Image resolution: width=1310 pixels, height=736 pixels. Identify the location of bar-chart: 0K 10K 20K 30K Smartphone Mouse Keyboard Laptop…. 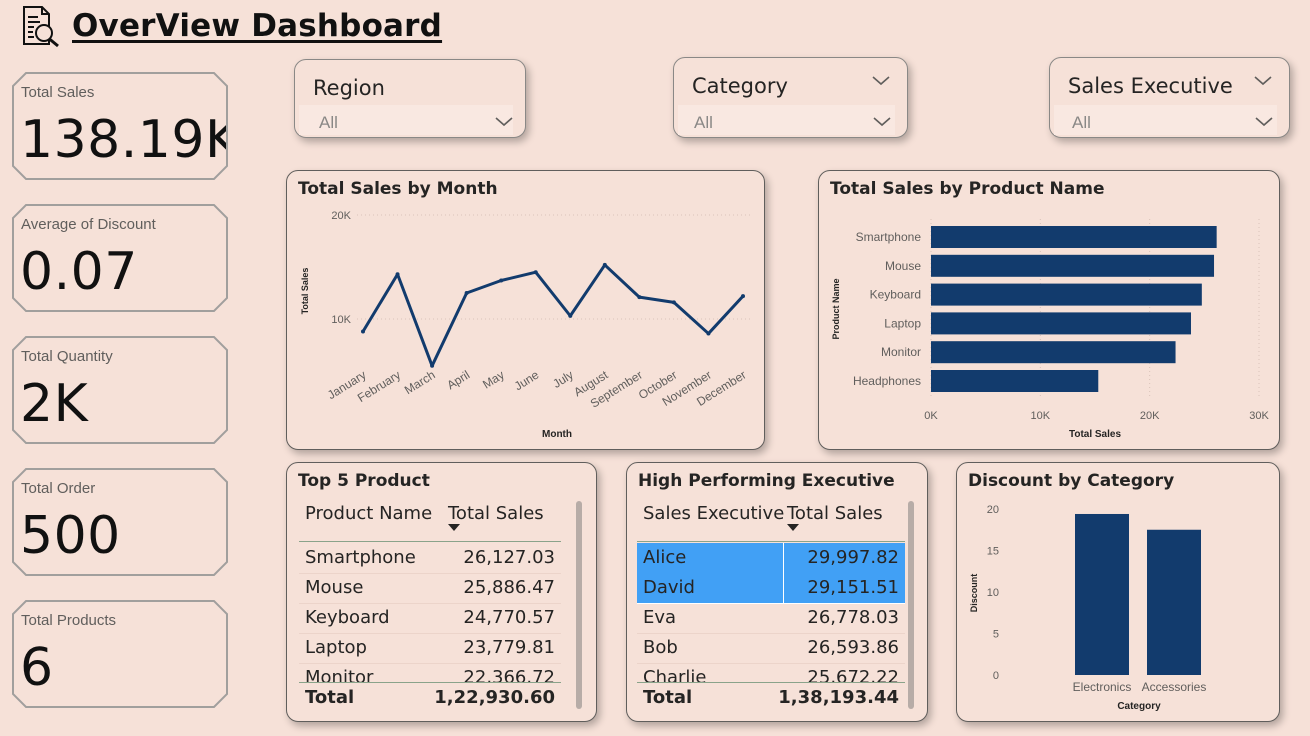
(1049, 310).